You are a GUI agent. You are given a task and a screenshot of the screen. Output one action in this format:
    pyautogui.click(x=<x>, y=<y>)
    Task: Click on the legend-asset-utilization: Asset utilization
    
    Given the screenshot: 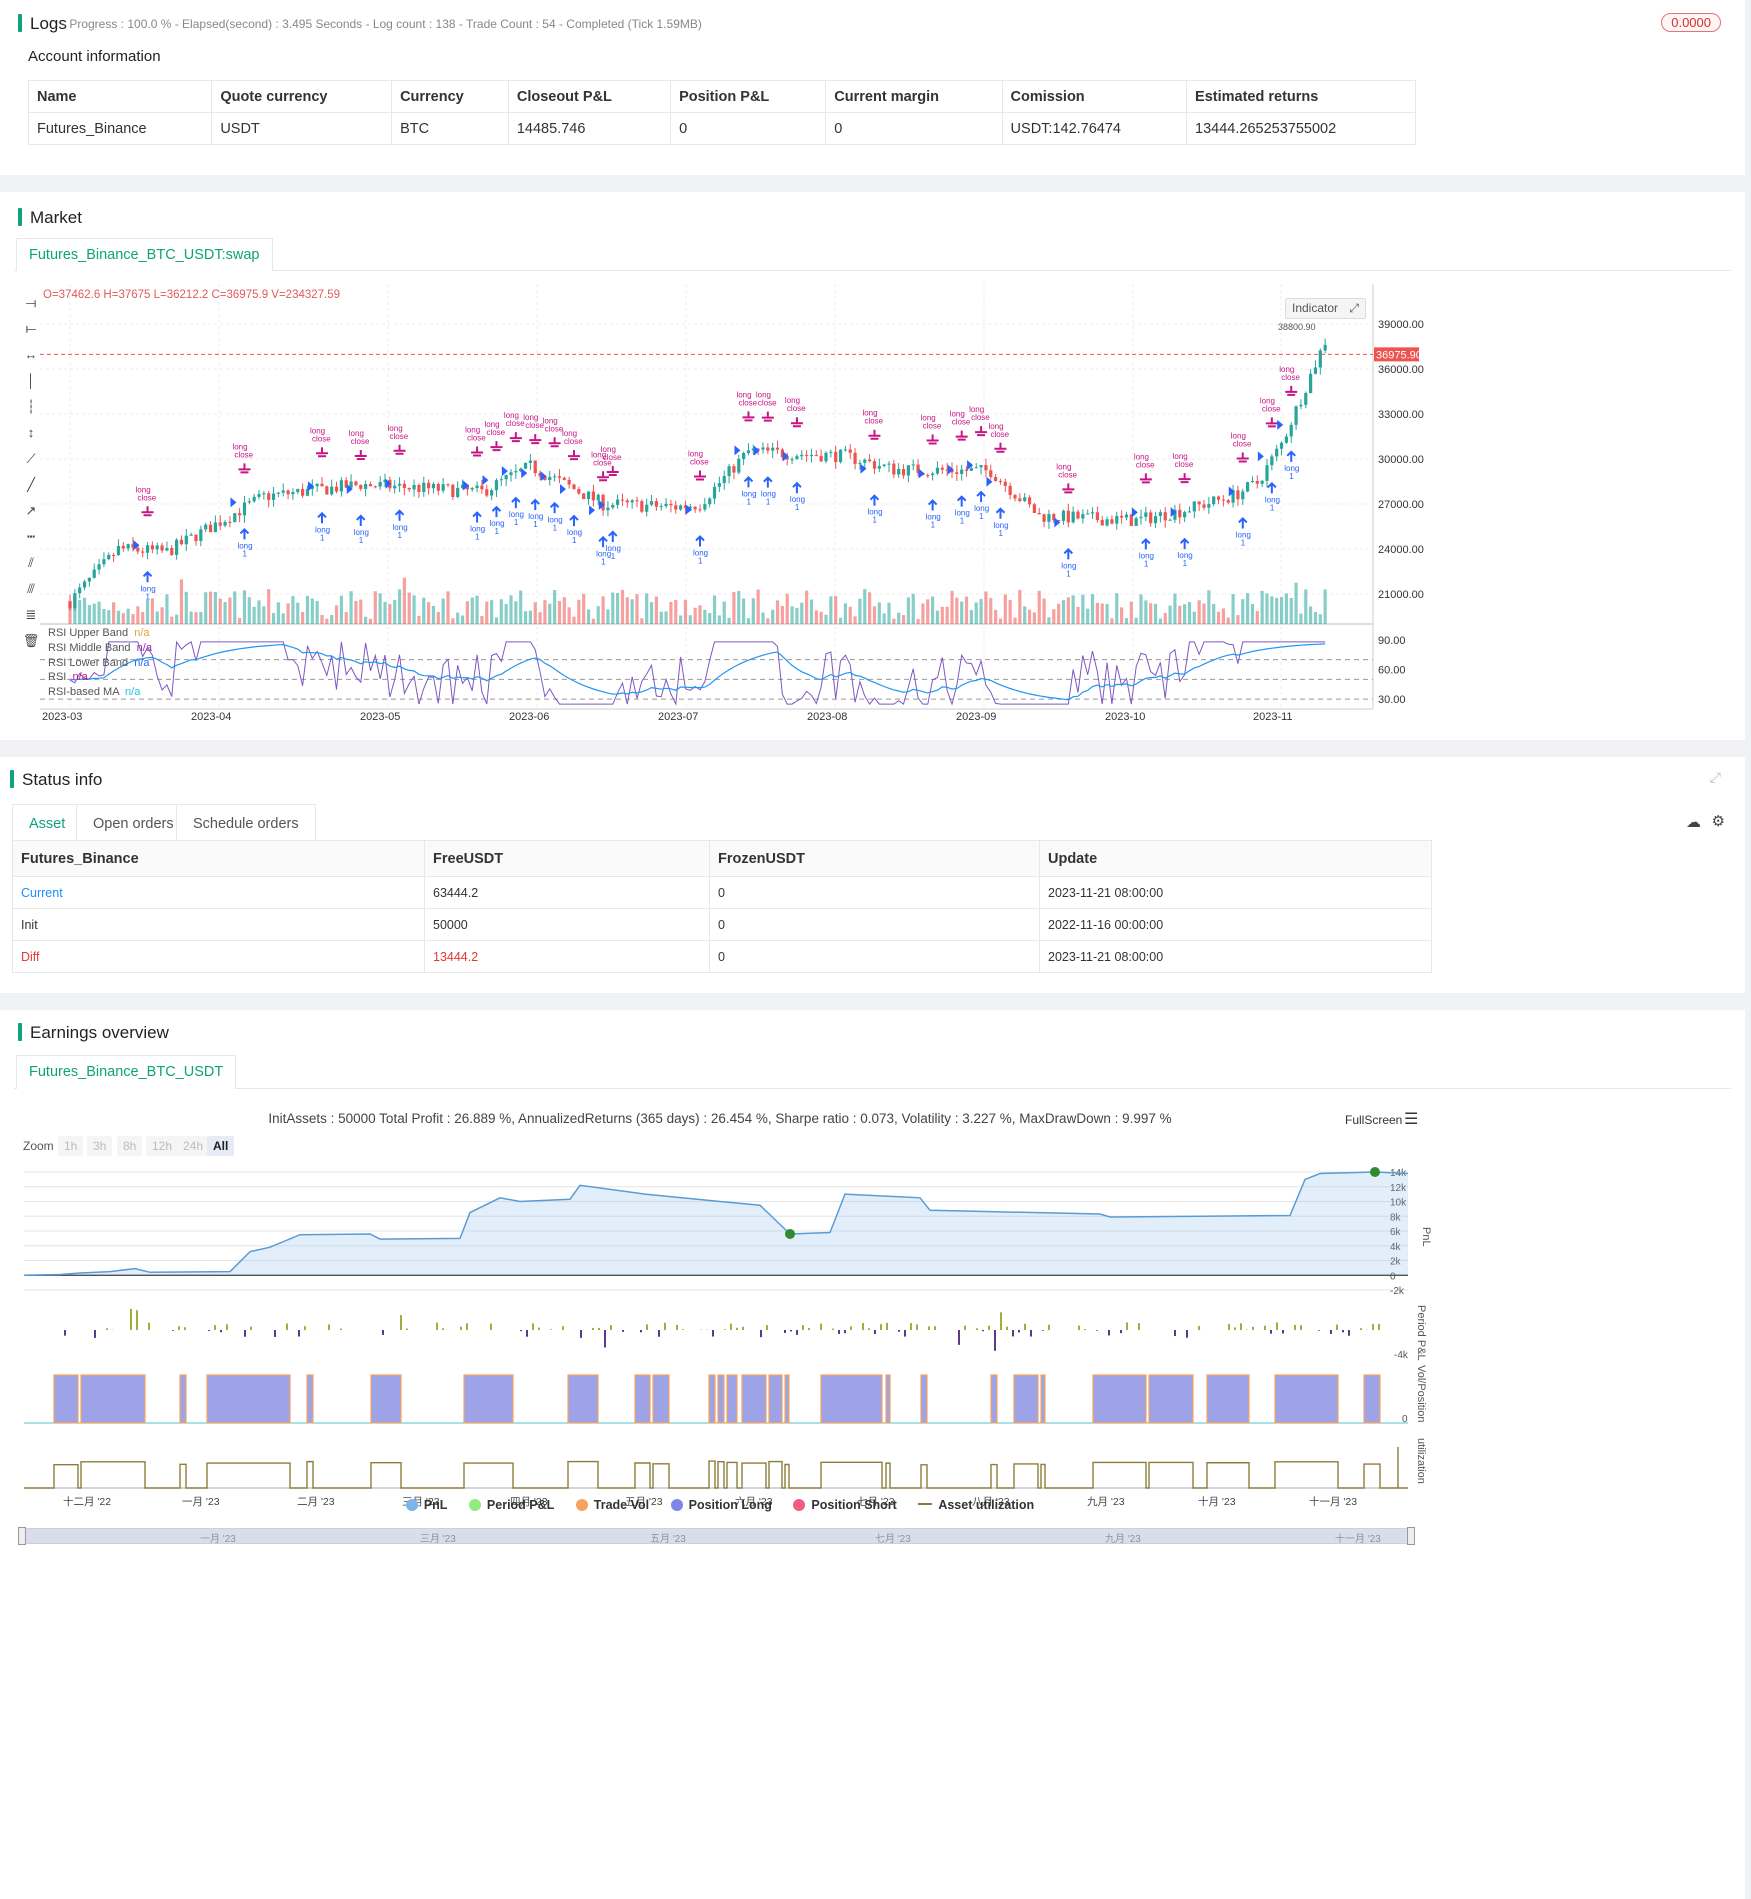 What is the action you would take?
    pyautogui.click(x=976, y=1505)
    